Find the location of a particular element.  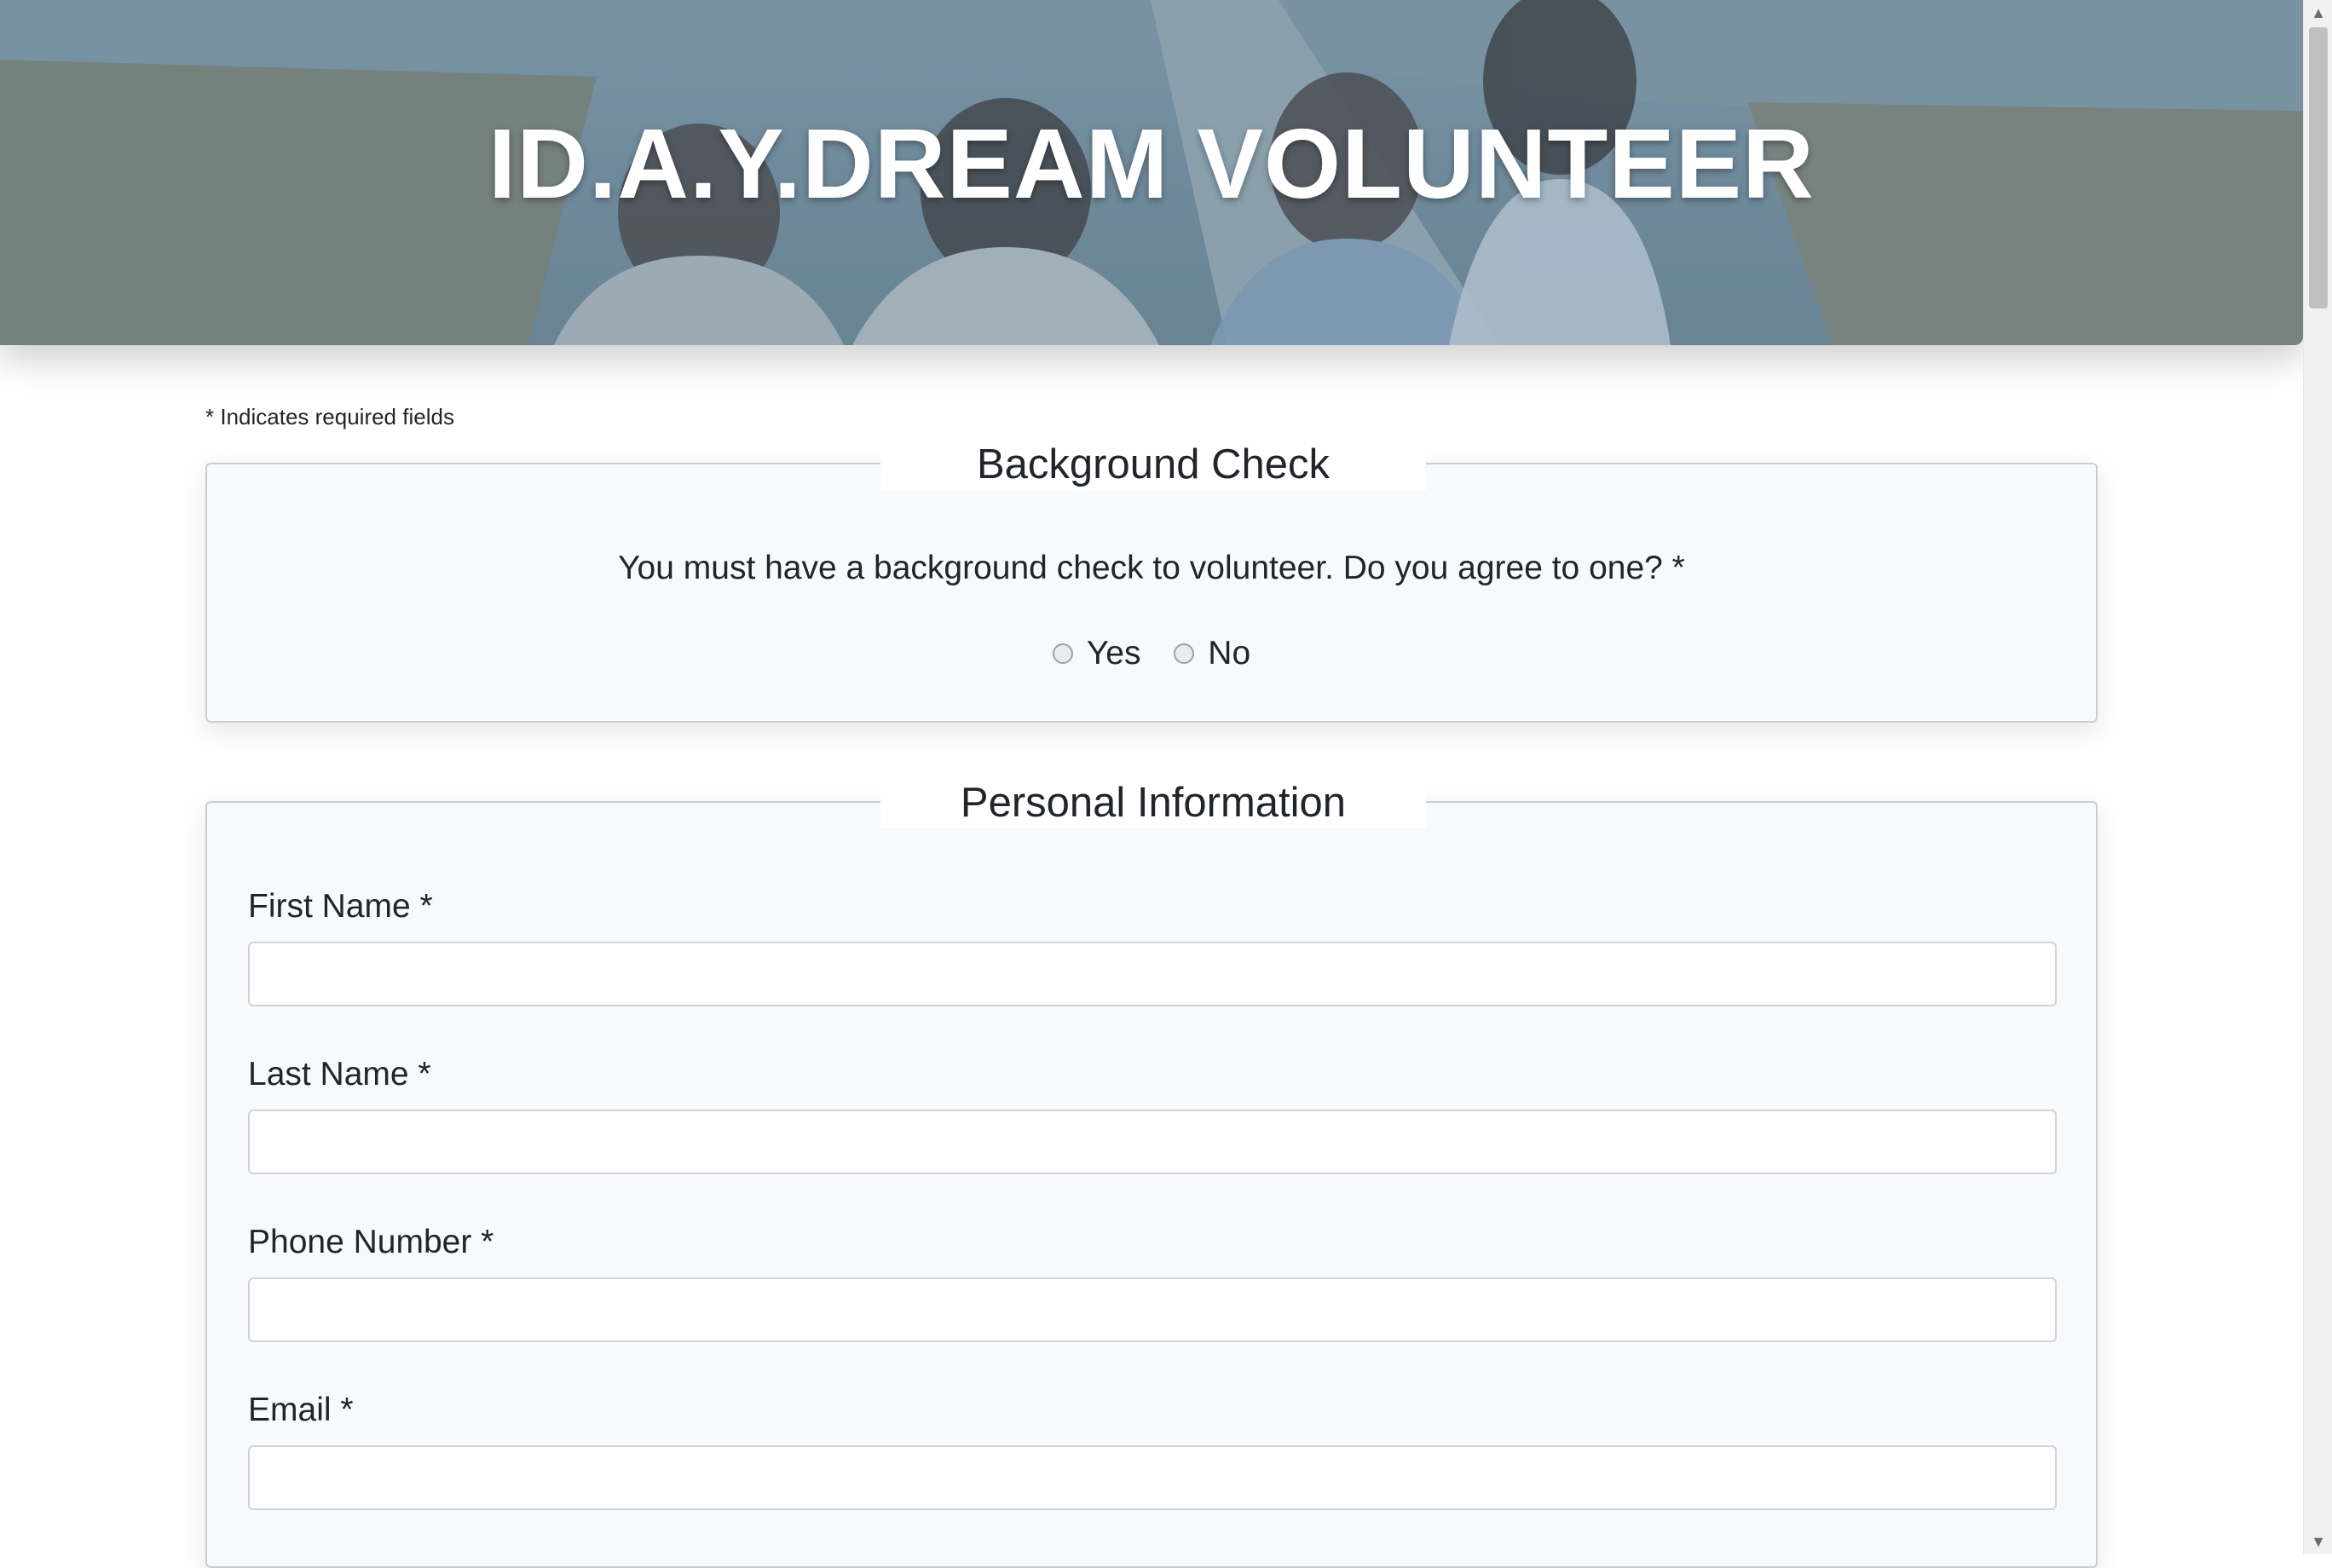

required-fields-note: * Indicates required fields is located at coordinates (330, 417).